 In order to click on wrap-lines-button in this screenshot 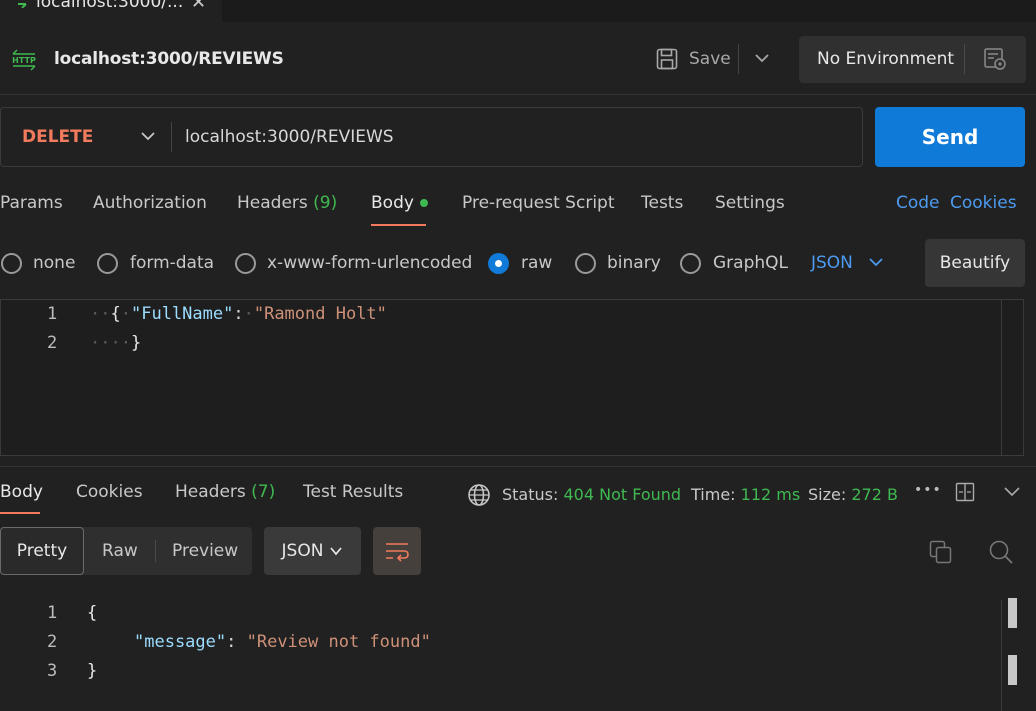, I will do `click(397, 551)`.